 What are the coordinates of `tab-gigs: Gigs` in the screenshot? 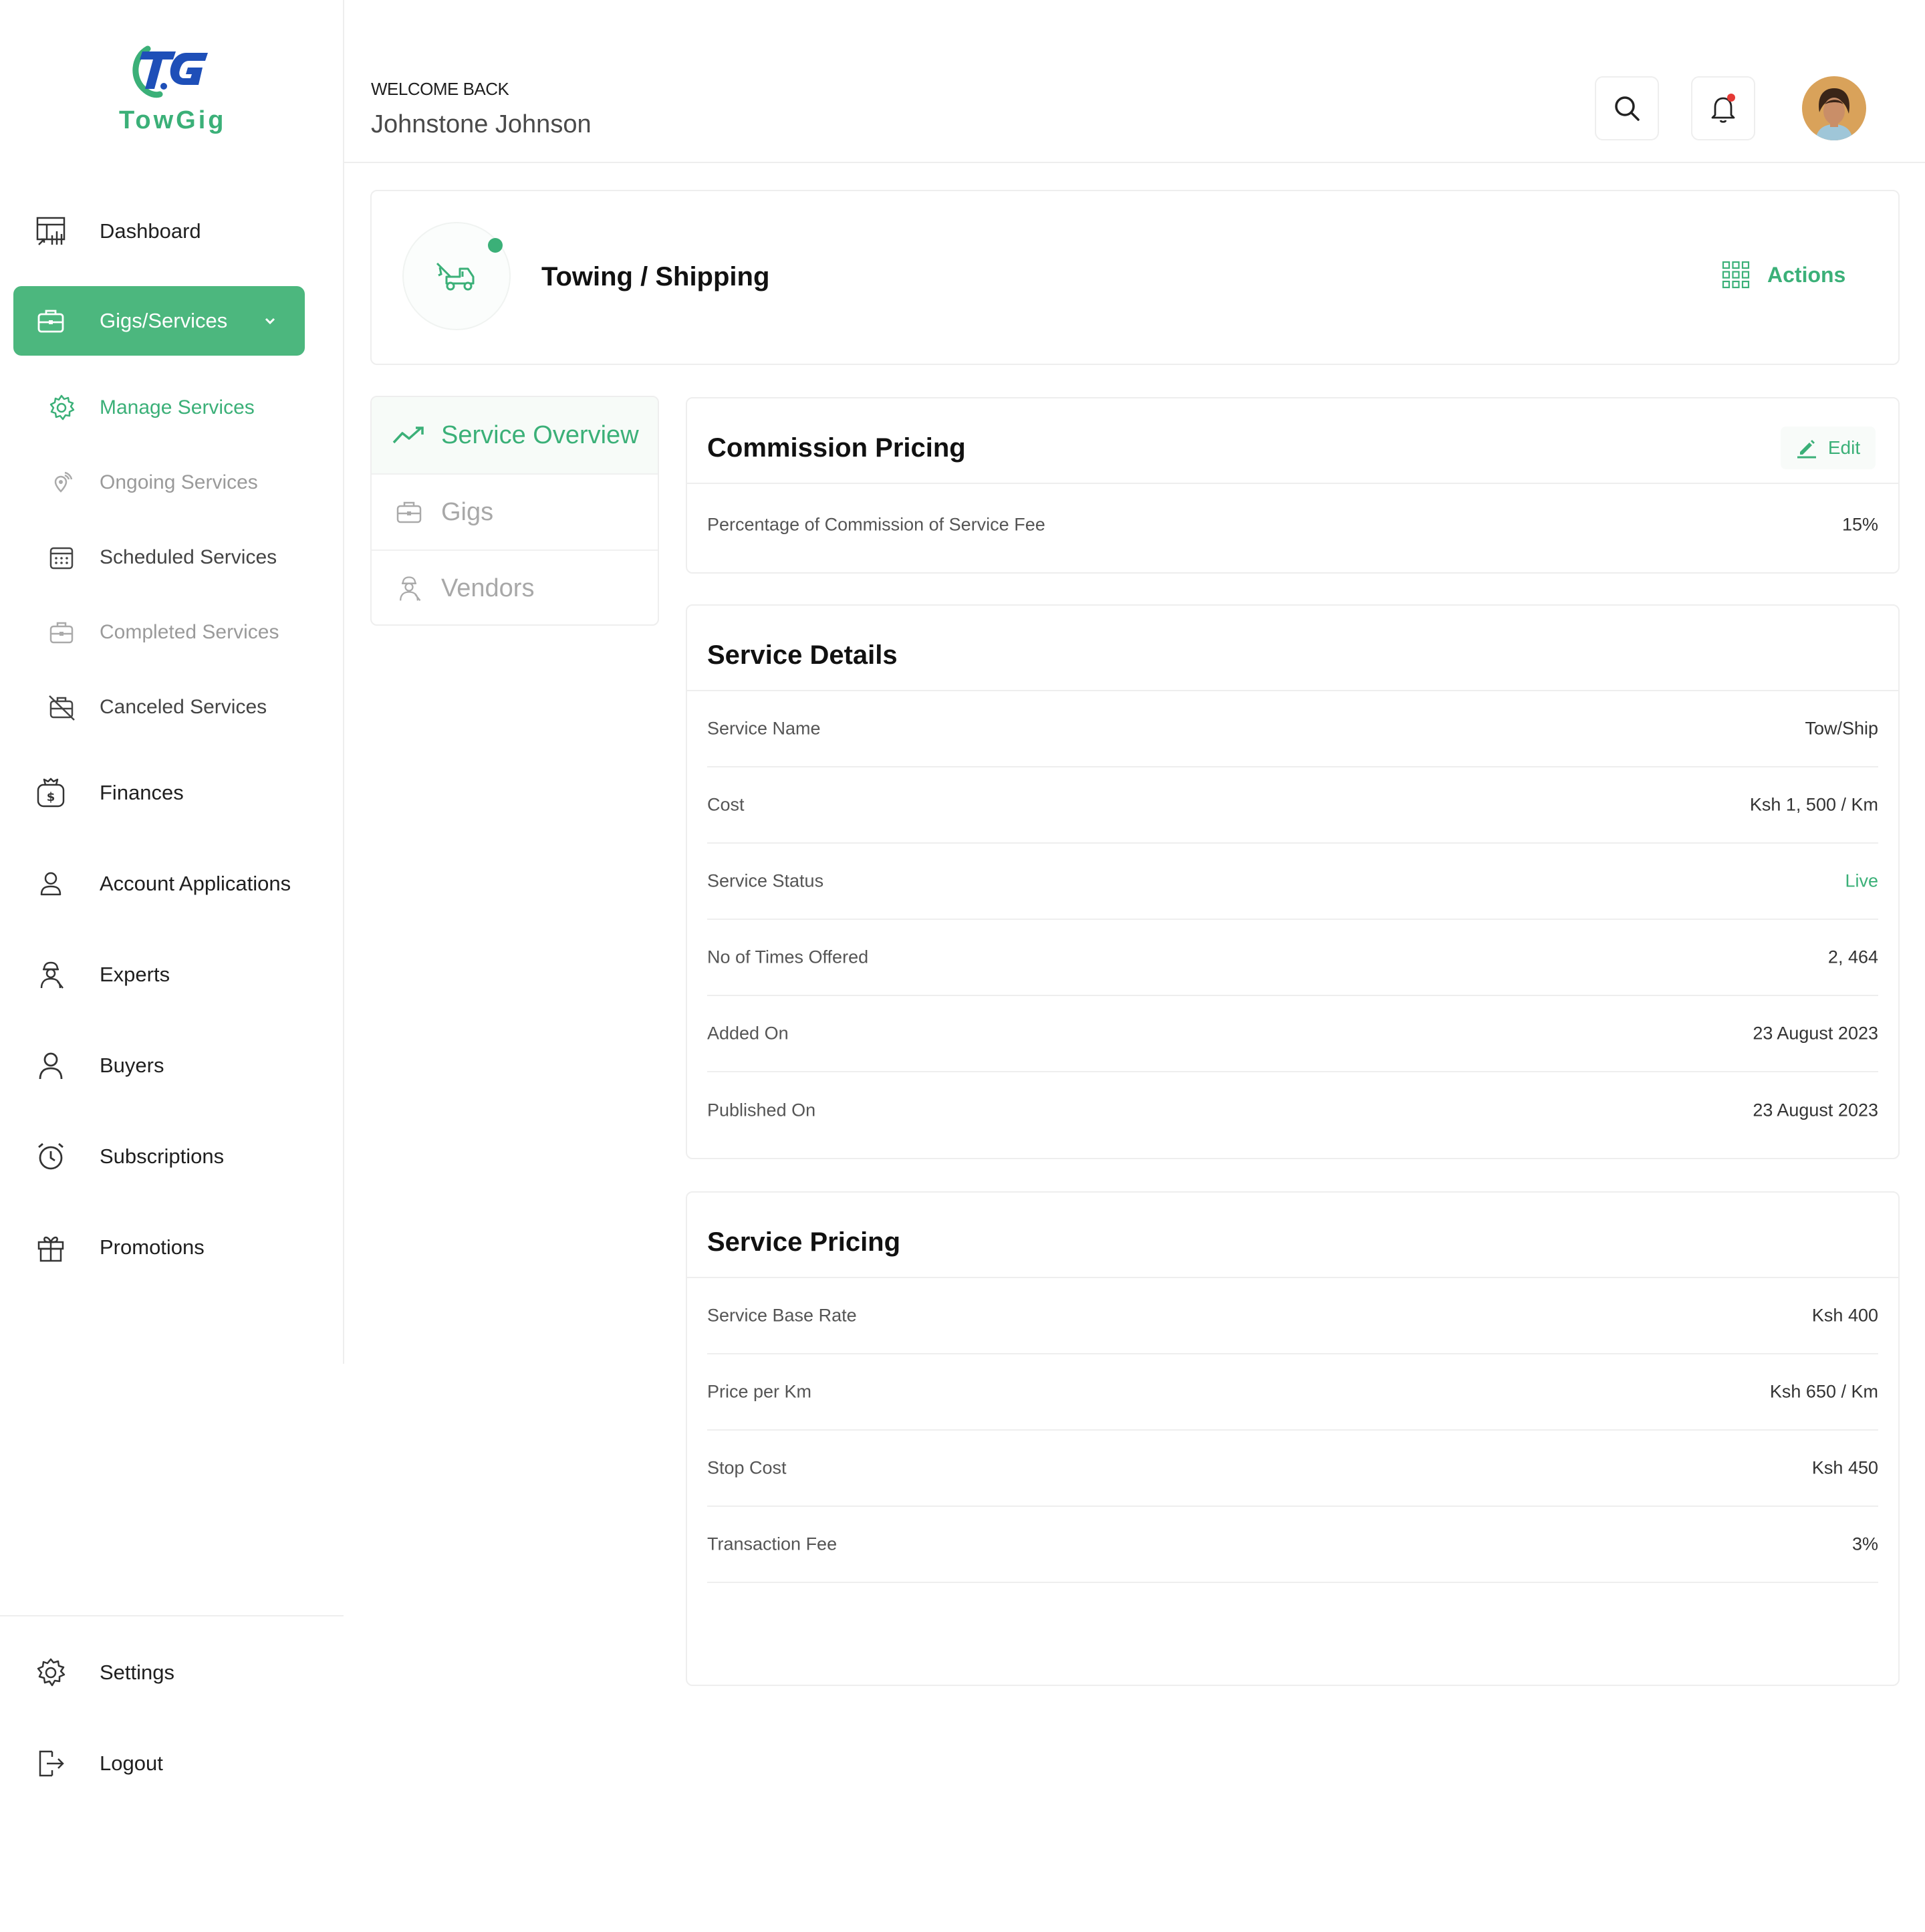 It's located at (515, 511).